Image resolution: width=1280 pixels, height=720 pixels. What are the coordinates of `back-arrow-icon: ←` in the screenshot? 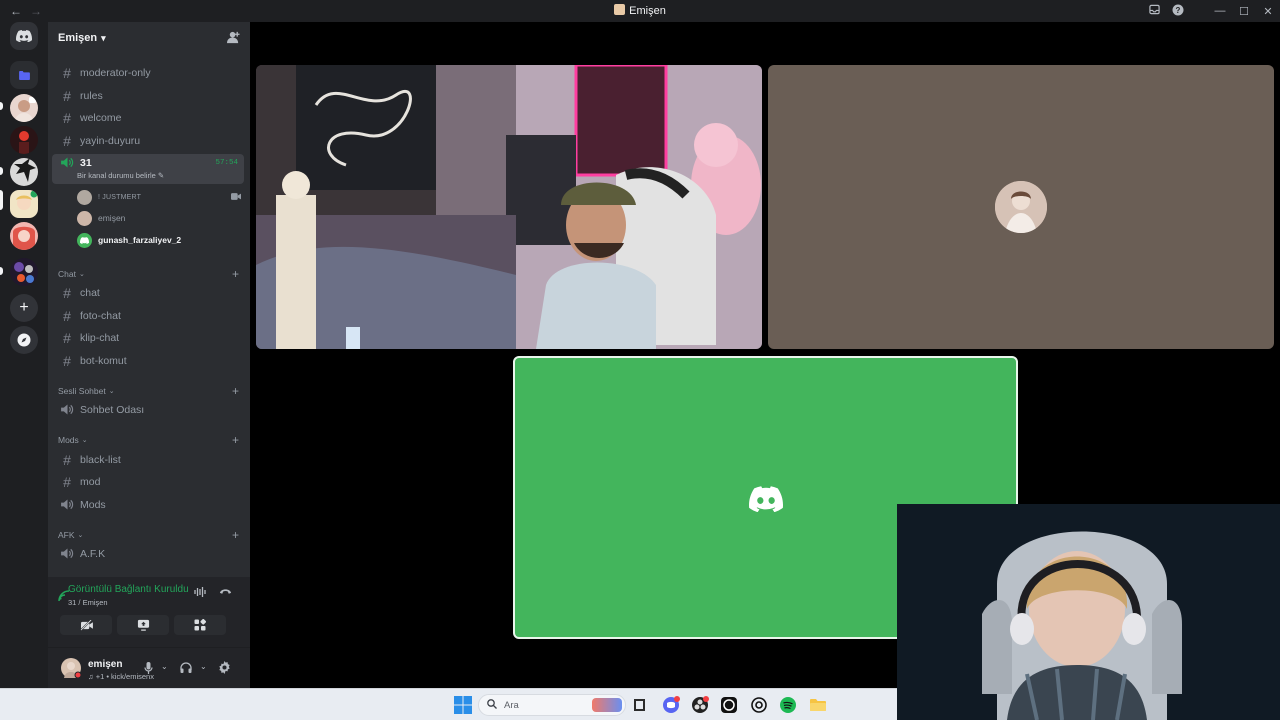 It's located at (16, 11).